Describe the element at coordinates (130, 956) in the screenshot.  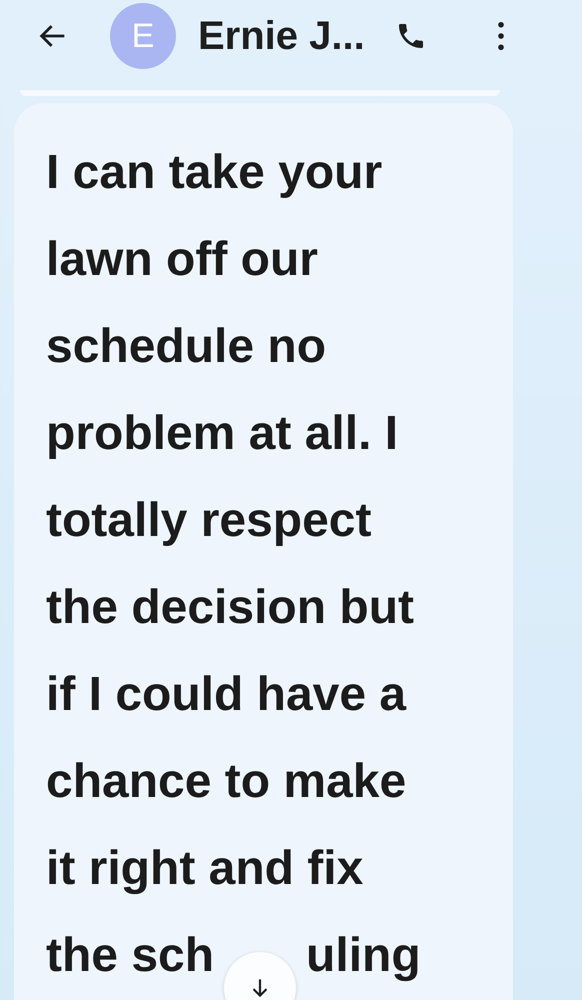
I see `message-text: the sch` at that location.